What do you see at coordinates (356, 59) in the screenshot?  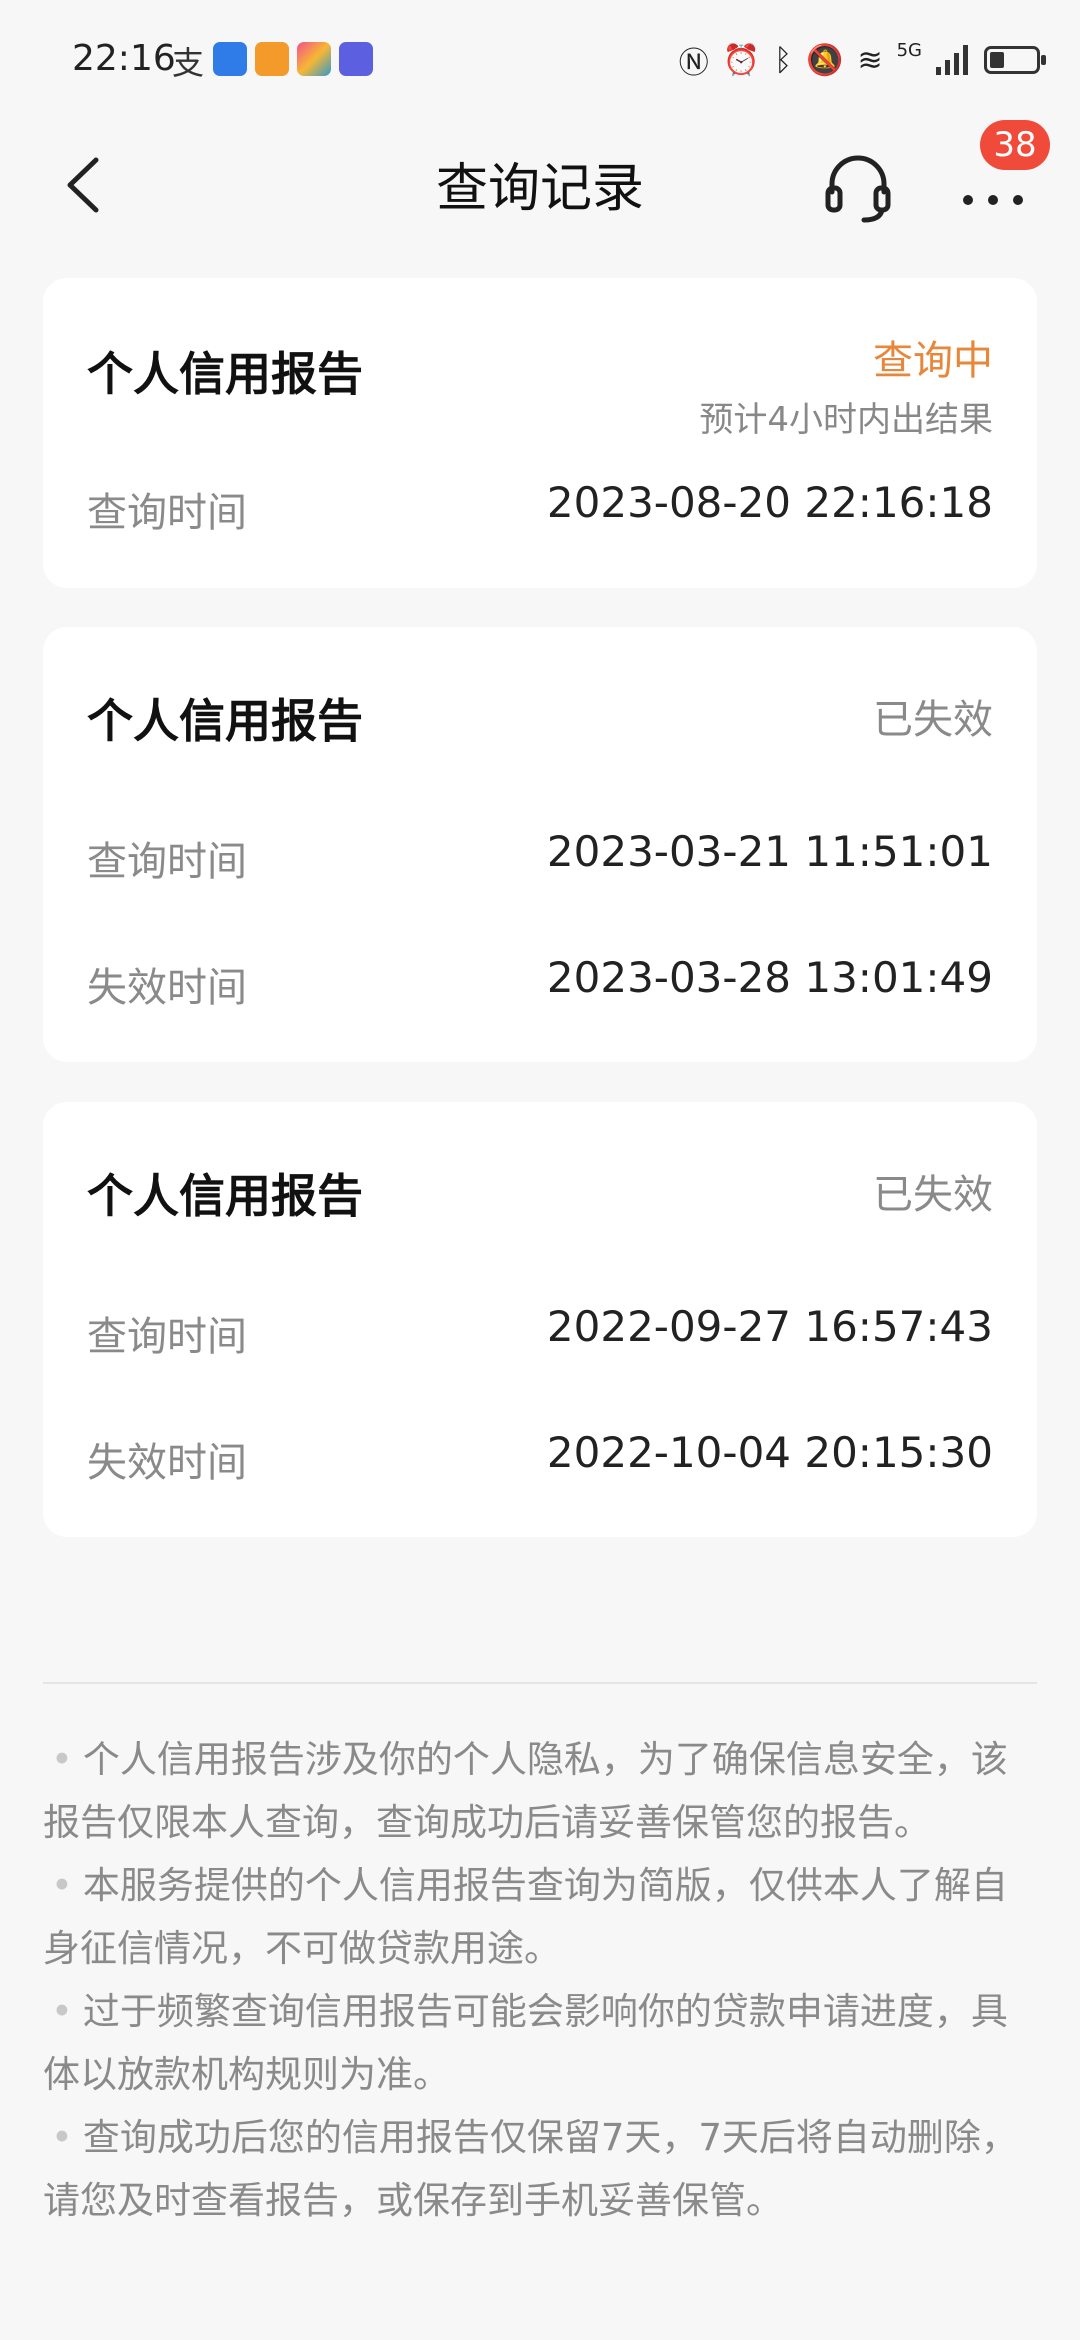 I see `app-icon-graduation` at bounding box center [356, 59].